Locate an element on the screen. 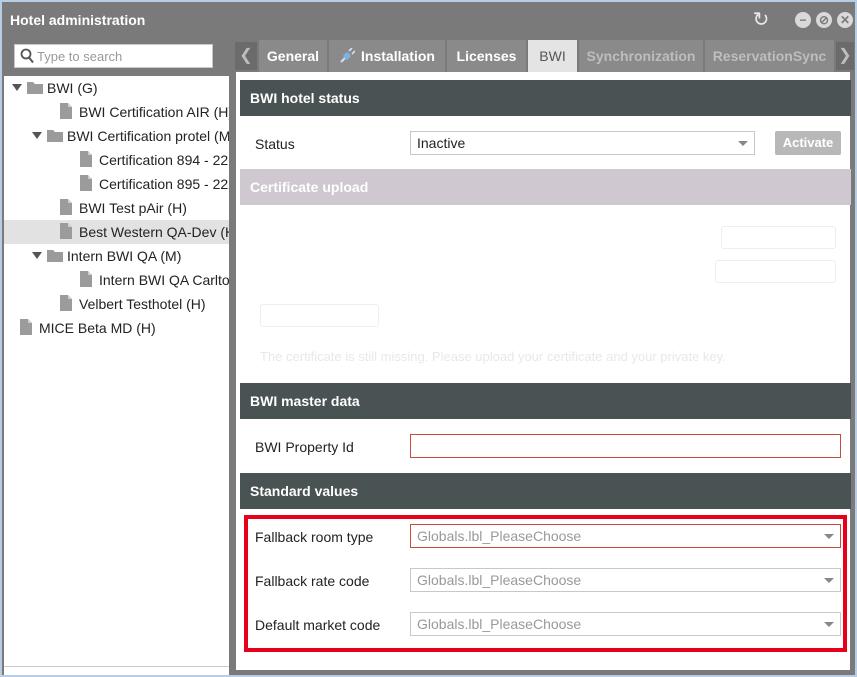 The image size is (857, 677). tree-item-label: BWI Test pAir (H) is located at coordinates (133, 208).